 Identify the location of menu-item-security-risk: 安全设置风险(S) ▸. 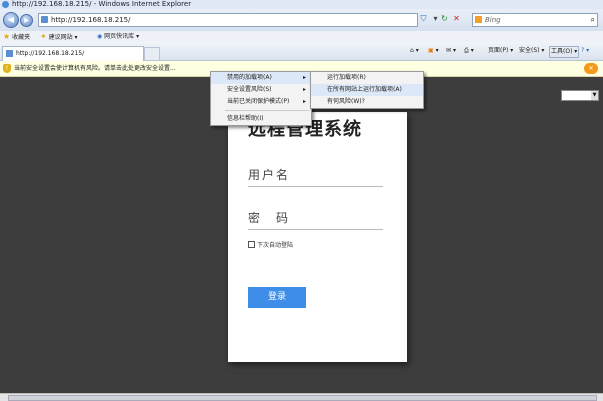
(261, 90).